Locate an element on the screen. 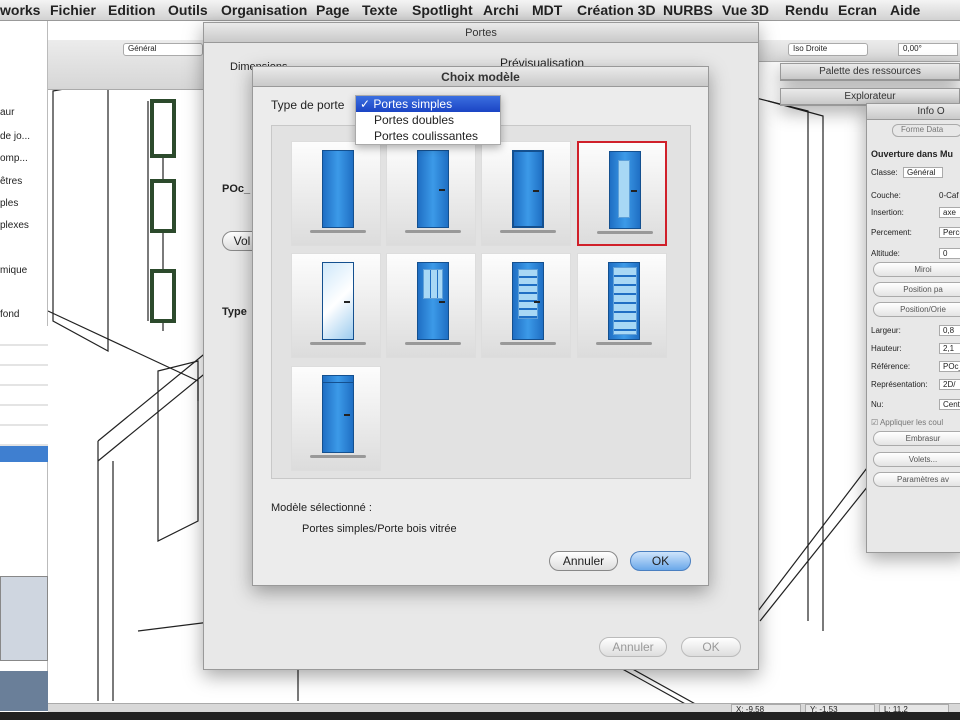  reference-label: Référence: is located at coordinates (891, 366).